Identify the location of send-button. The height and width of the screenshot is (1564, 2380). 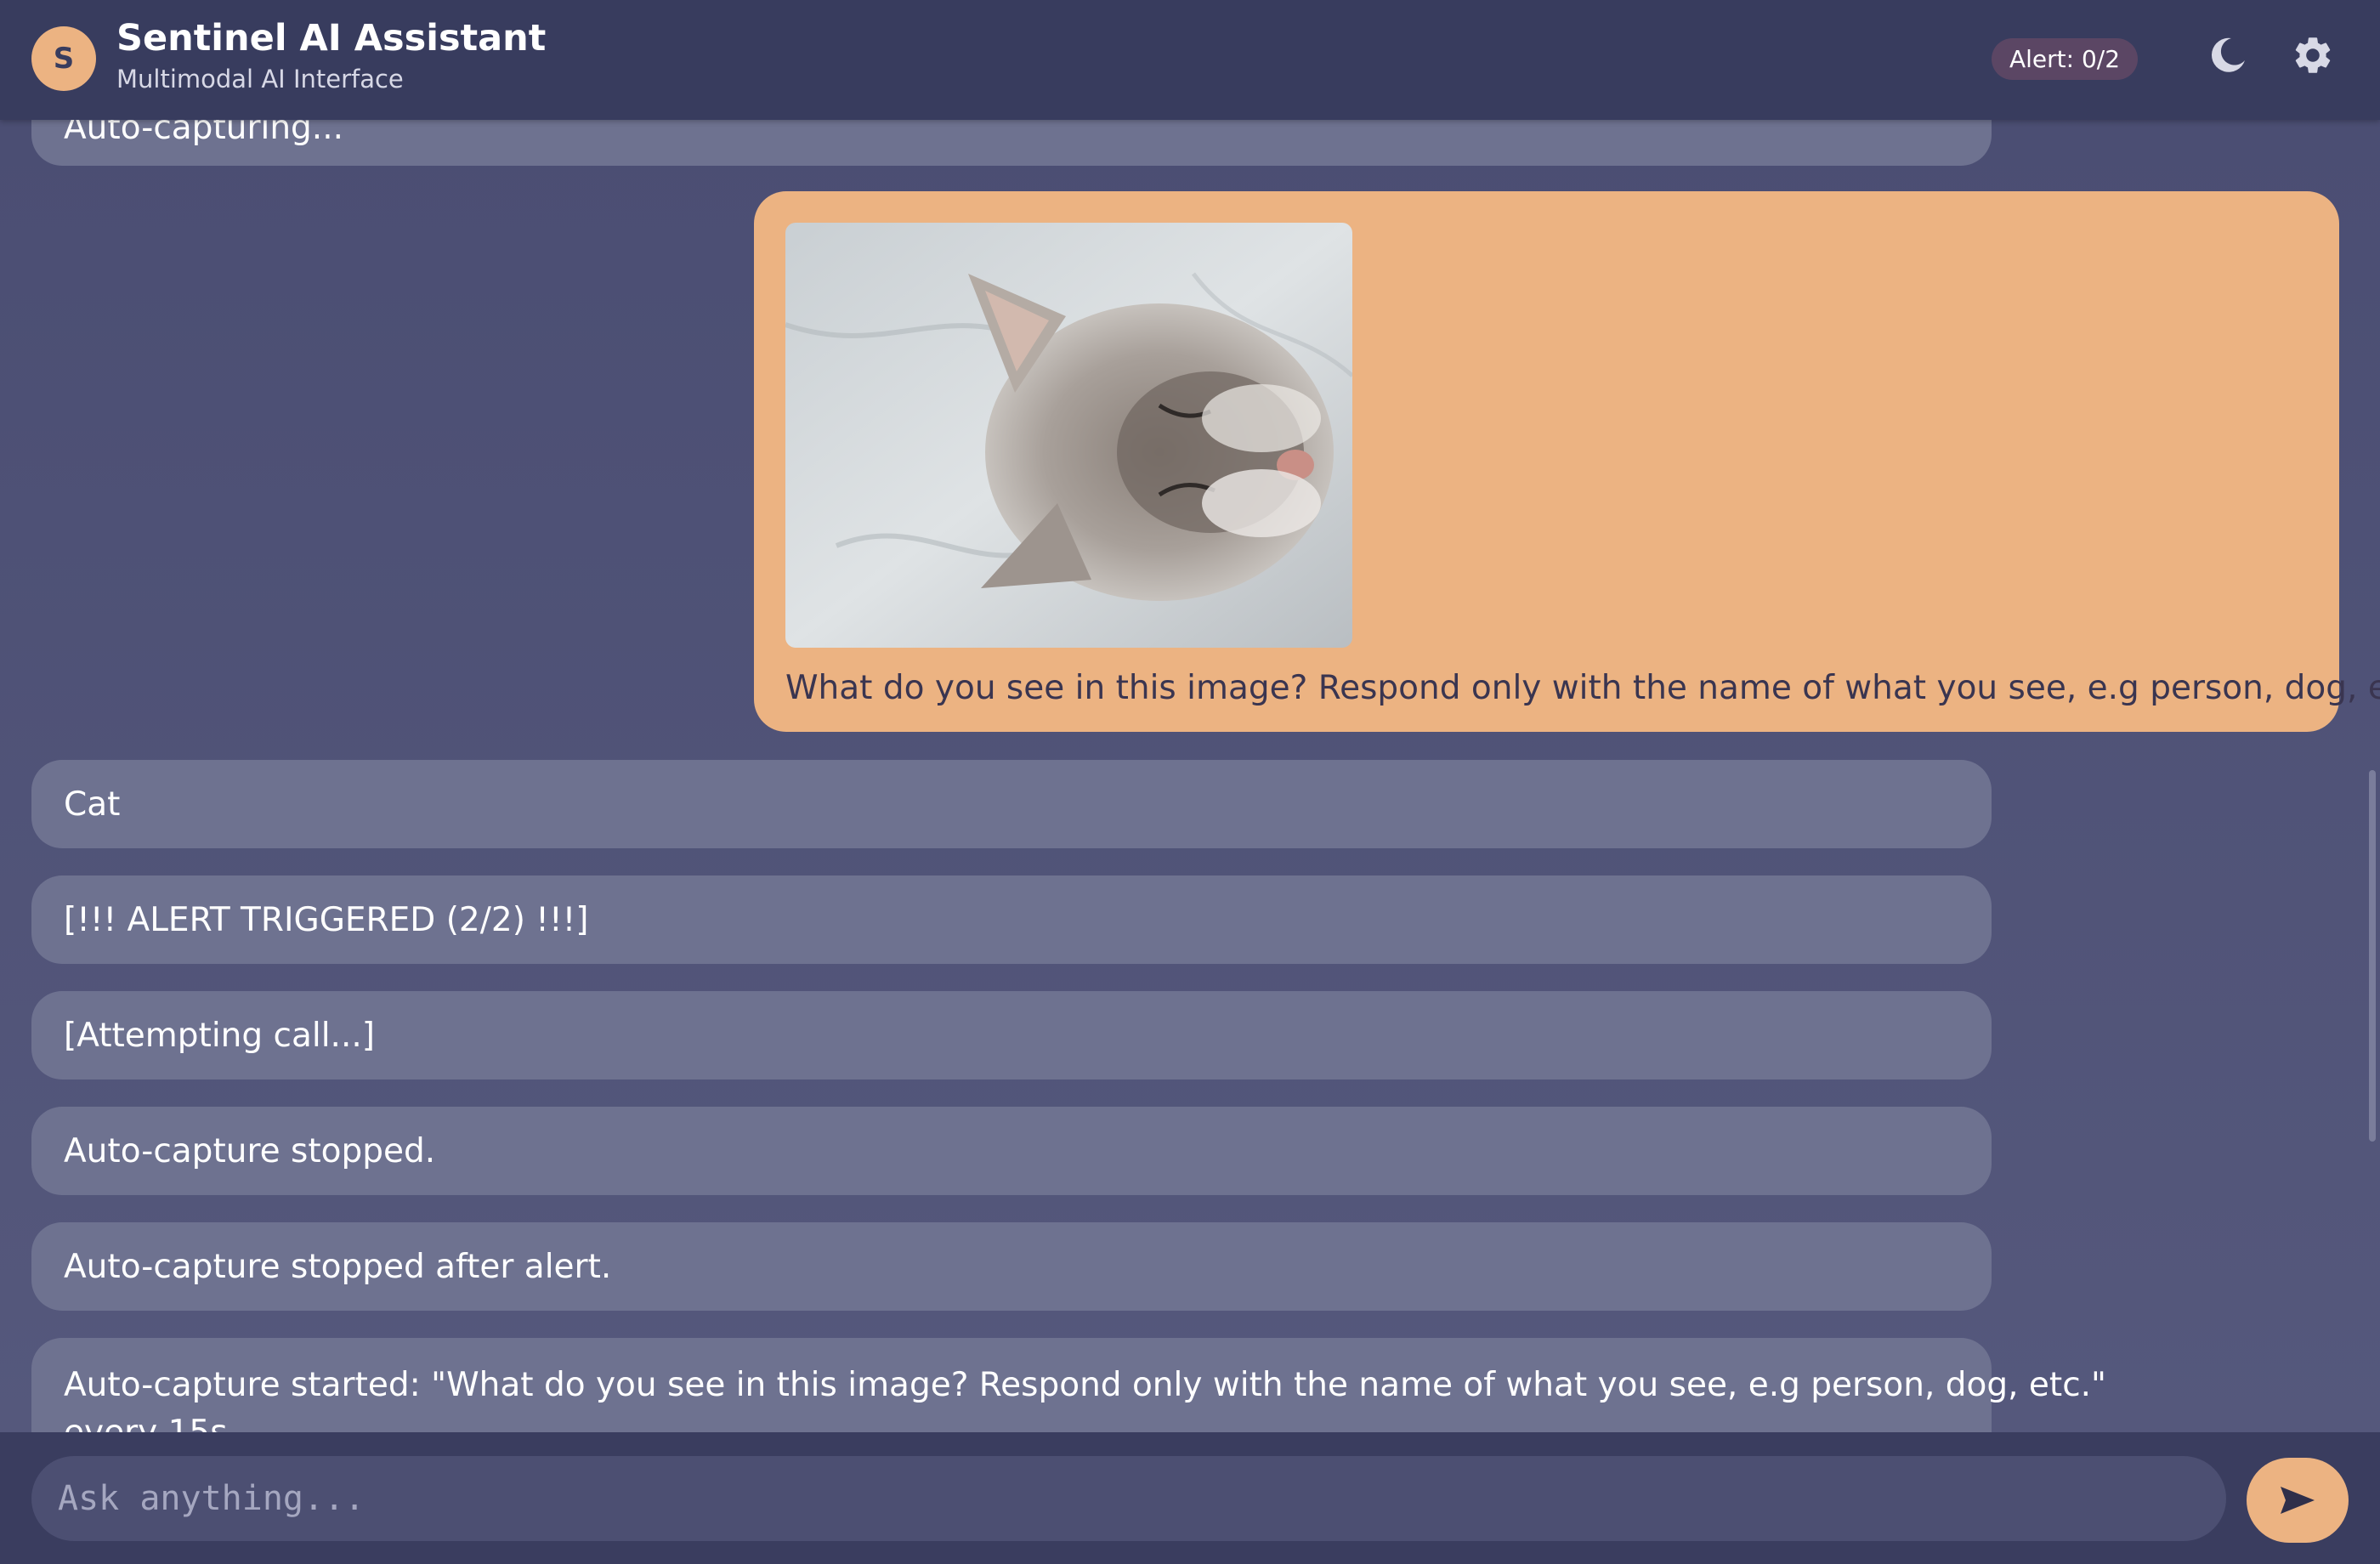
(2298, 1500).